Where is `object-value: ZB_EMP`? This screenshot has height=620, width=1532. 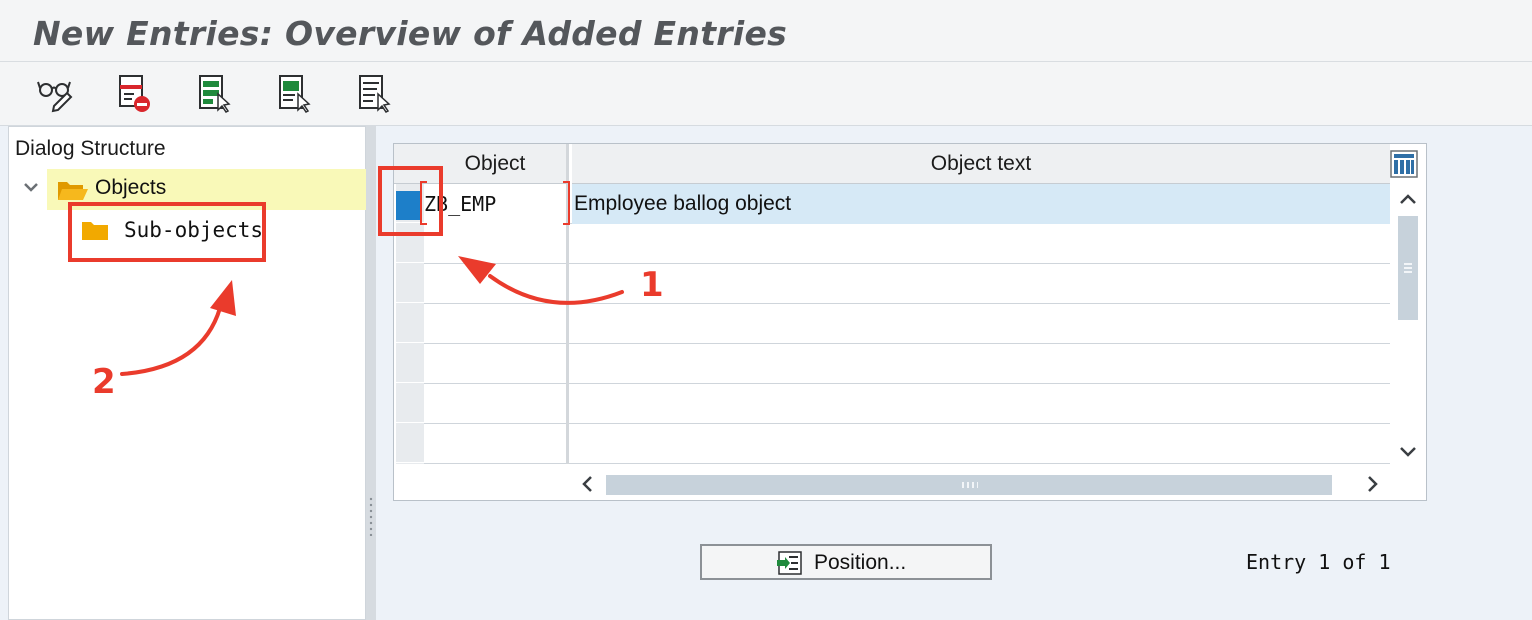 object-value: ZB_EMP is located at coordinates (460, 204).